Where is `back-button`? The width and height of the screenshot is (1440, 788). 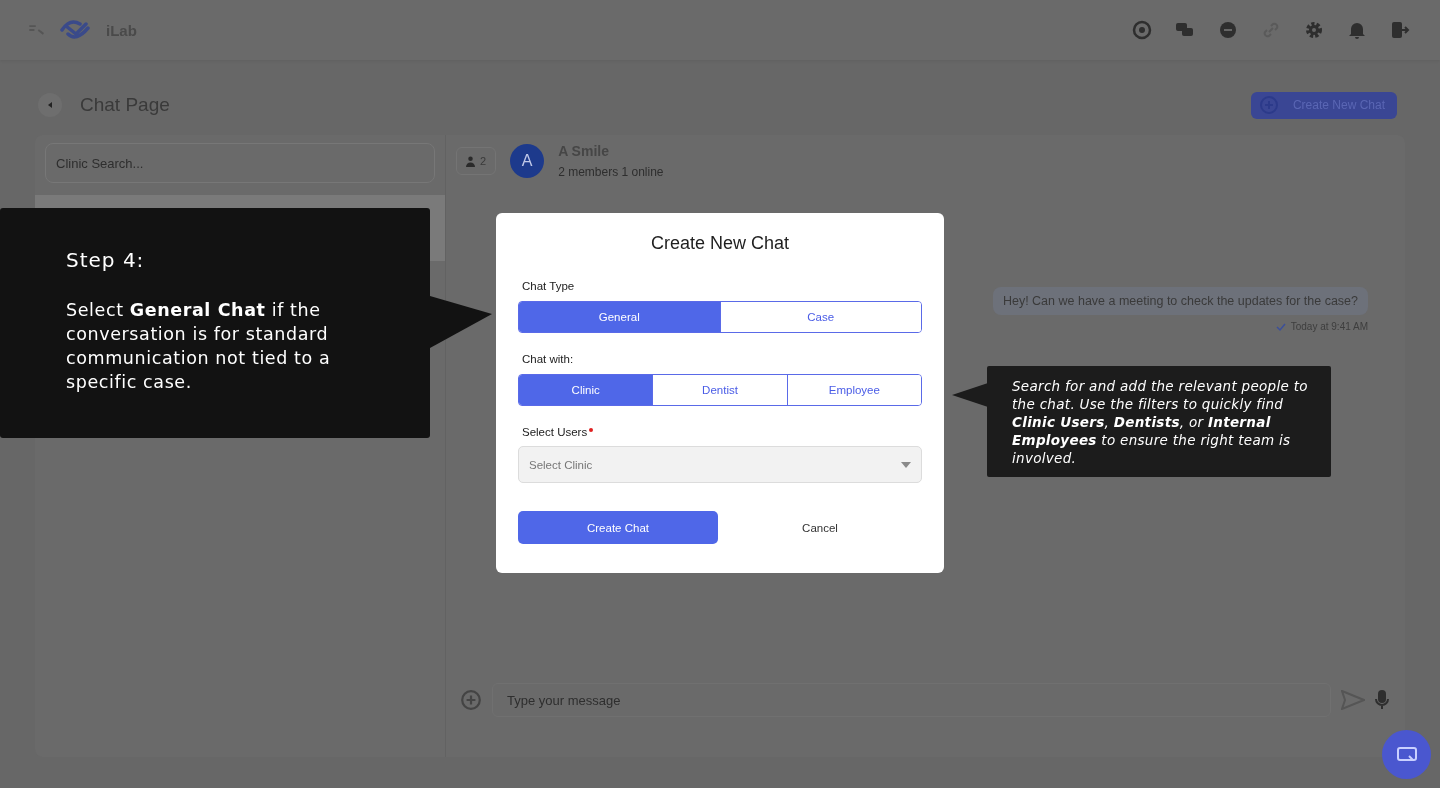 back-button is located at coordinates (50, 105).